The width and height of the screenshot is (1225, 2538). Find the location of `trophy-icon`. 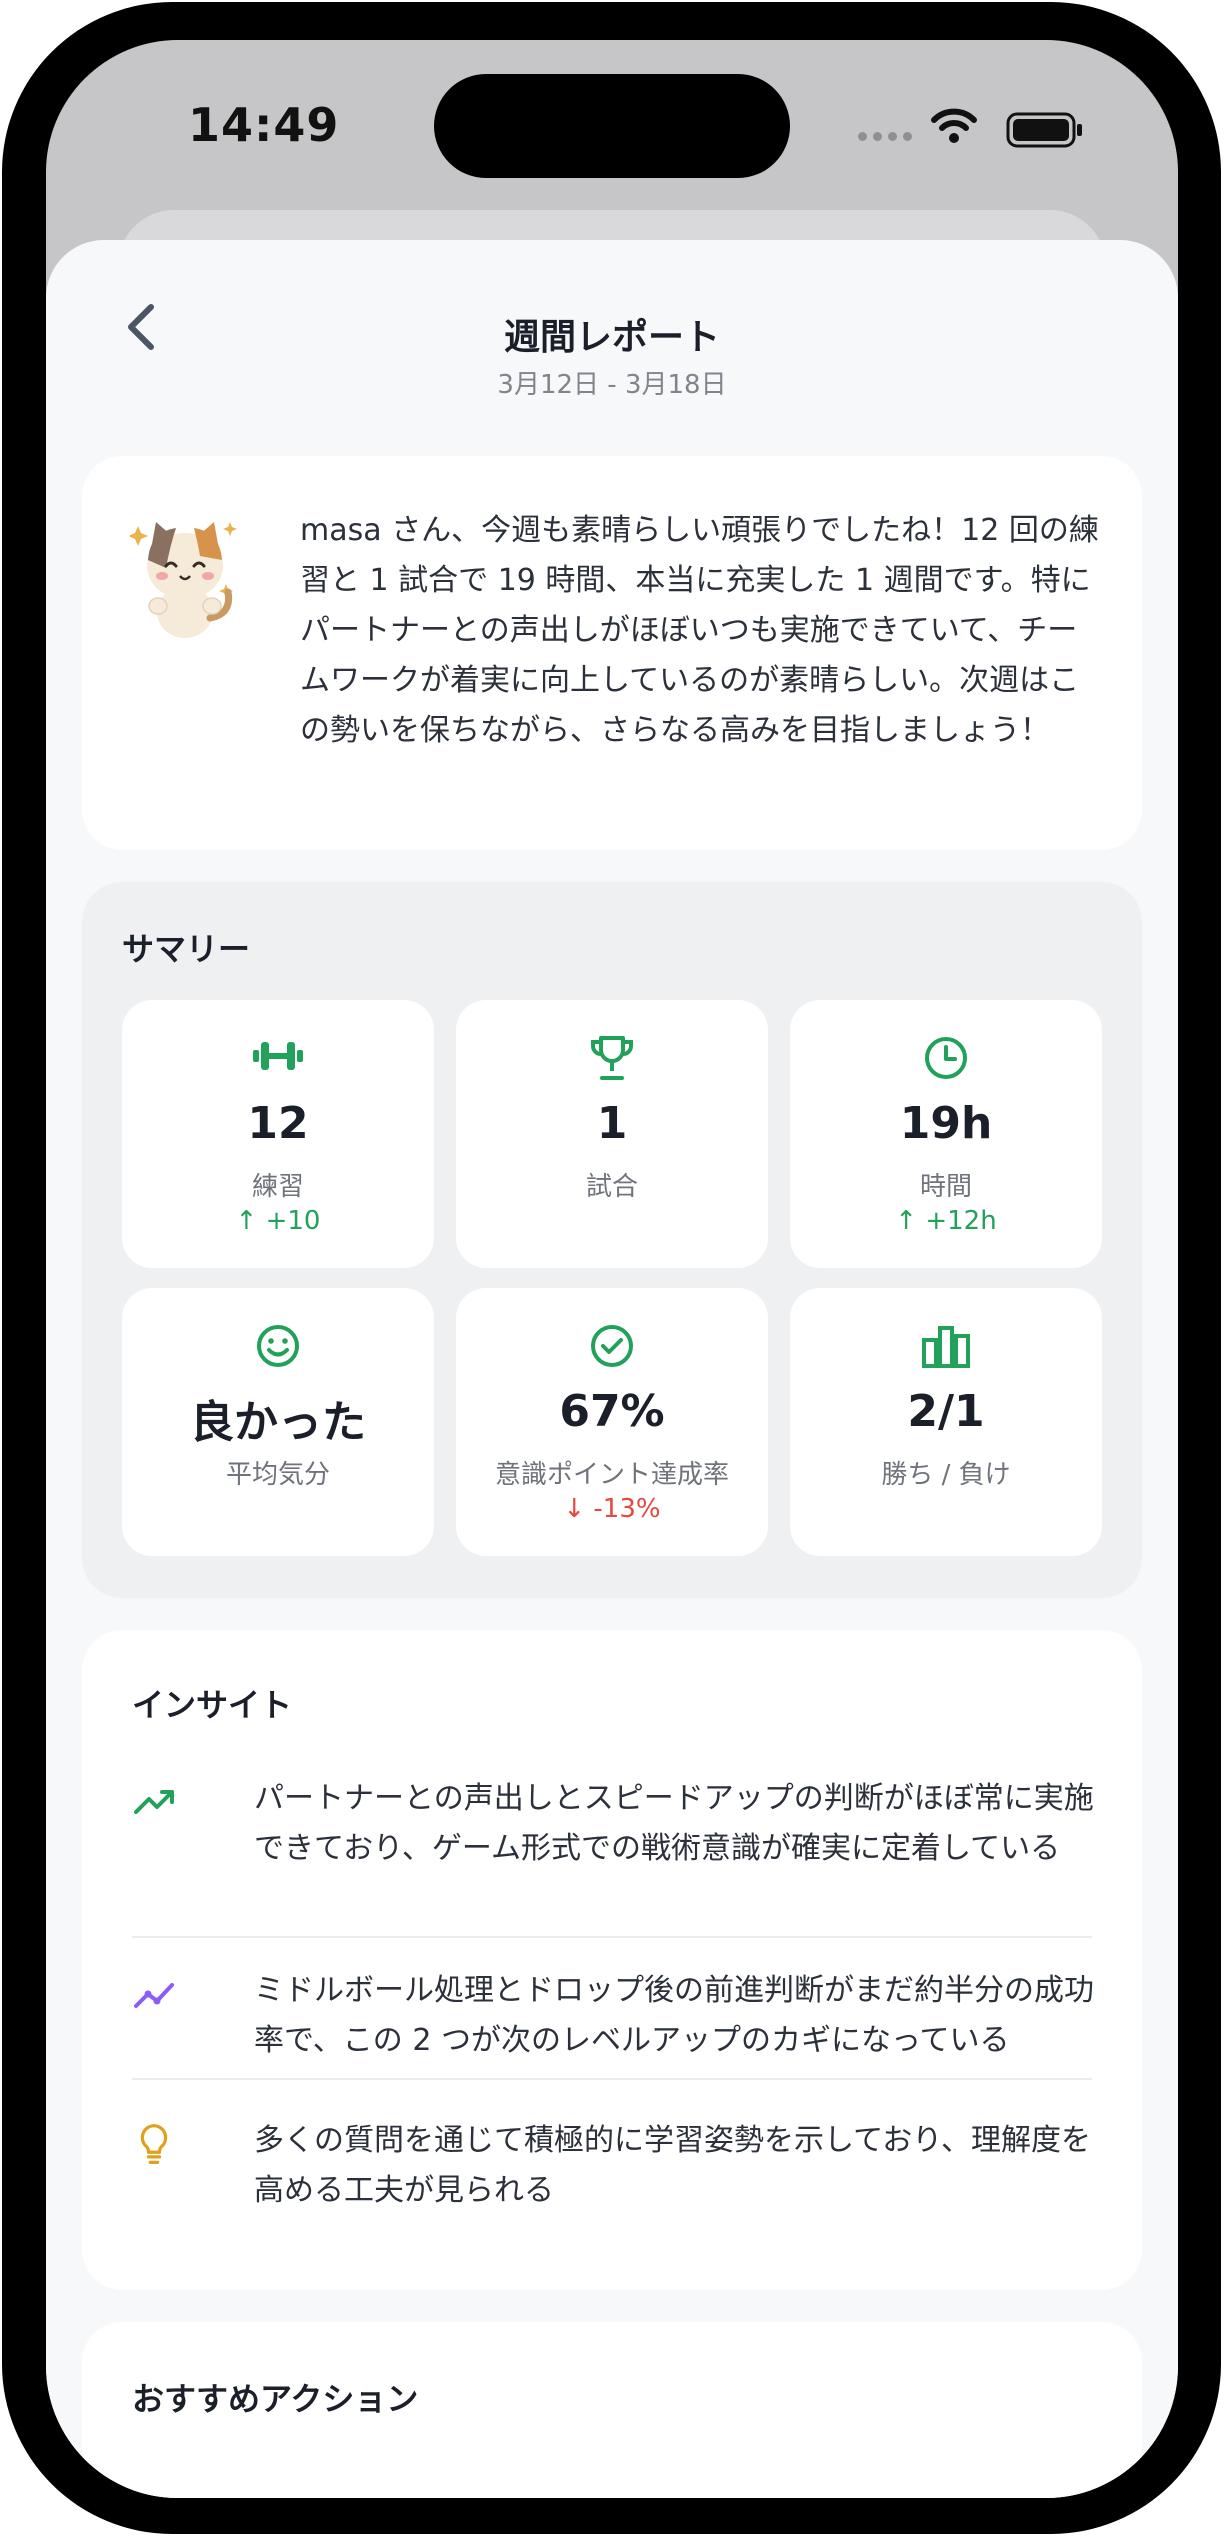

trophy-icon is located at coordinates (612, 1058).